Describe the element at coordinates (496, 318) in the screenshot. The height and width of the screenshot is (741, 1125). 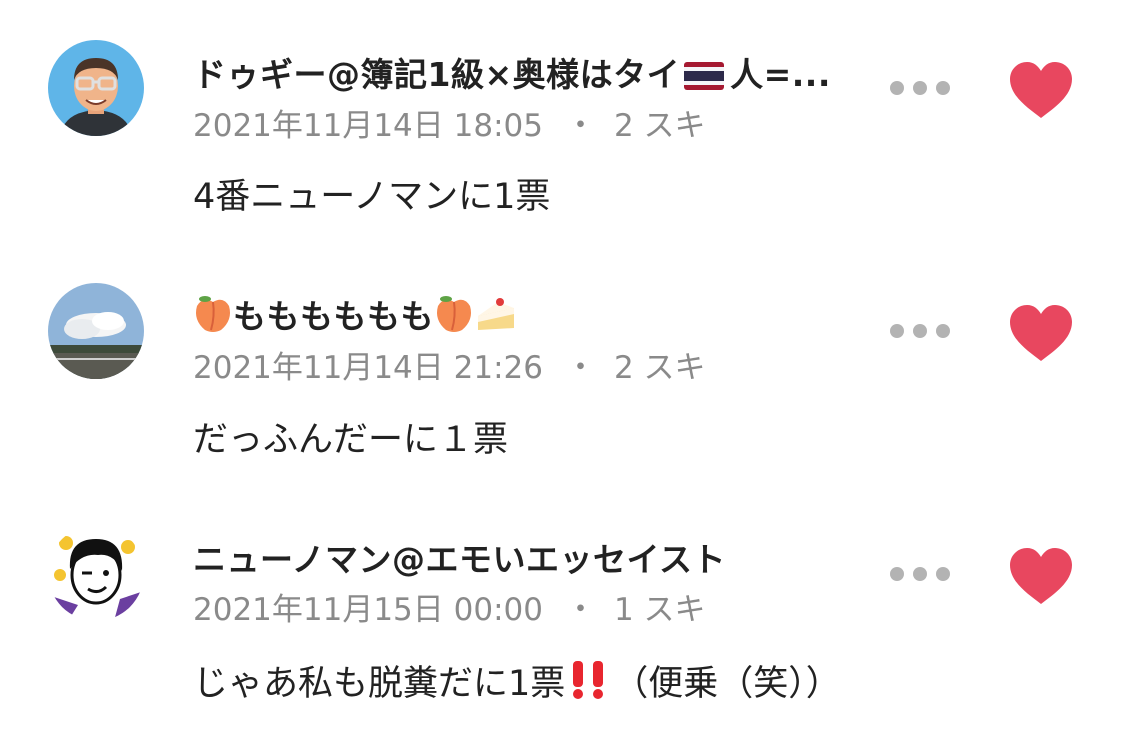
I see `cake-icon` at that location.